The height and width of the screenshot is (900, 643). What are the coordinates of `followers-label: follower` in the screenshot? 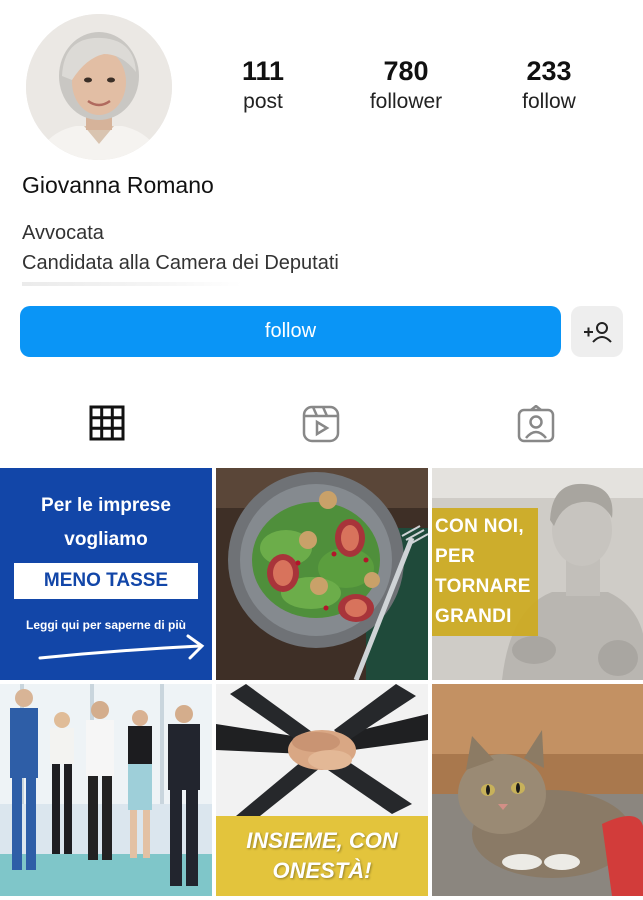 It's located at (406, 101).